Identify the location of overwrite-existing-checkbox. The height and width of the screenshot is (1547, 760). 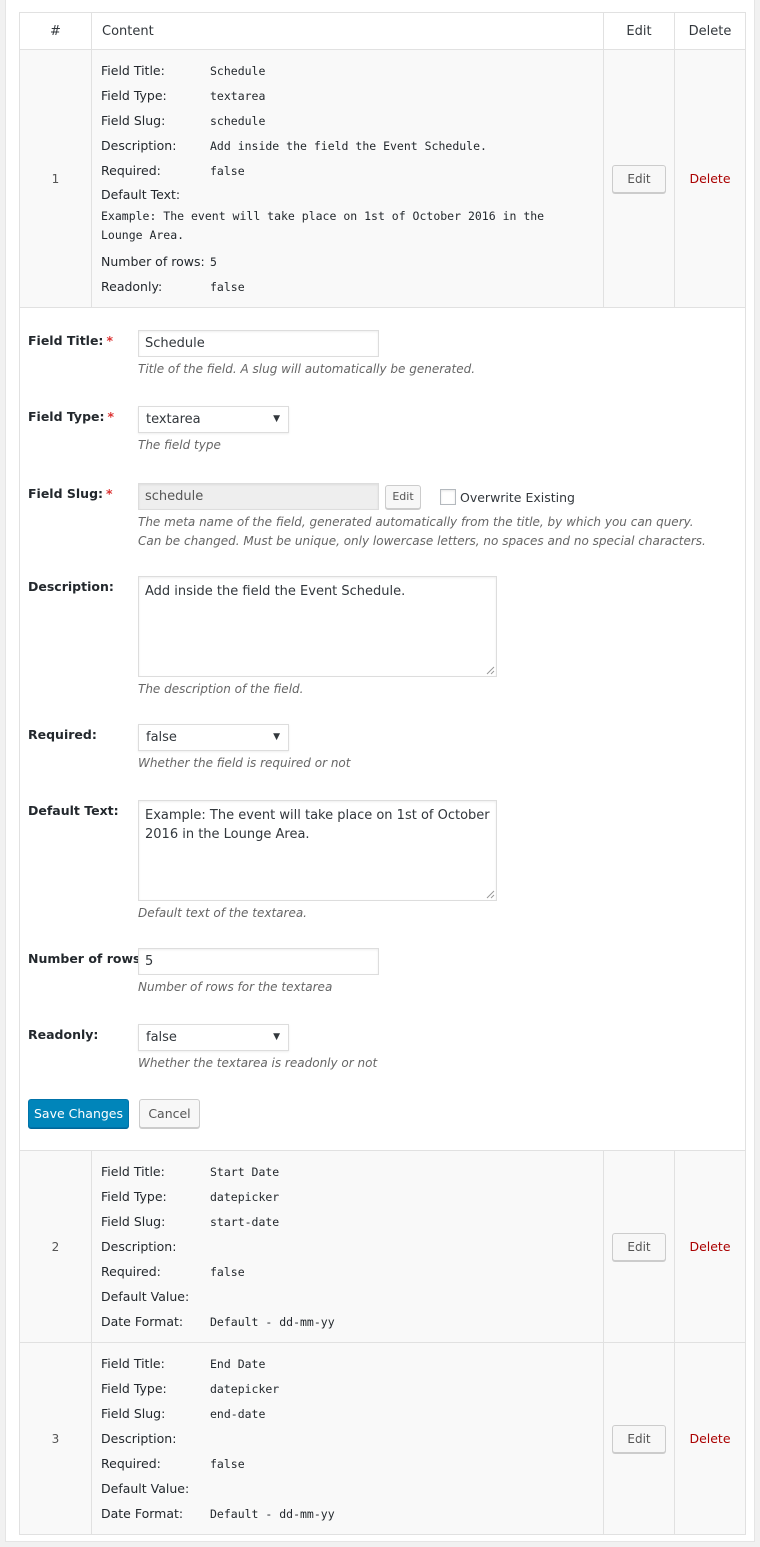
(448, 497).